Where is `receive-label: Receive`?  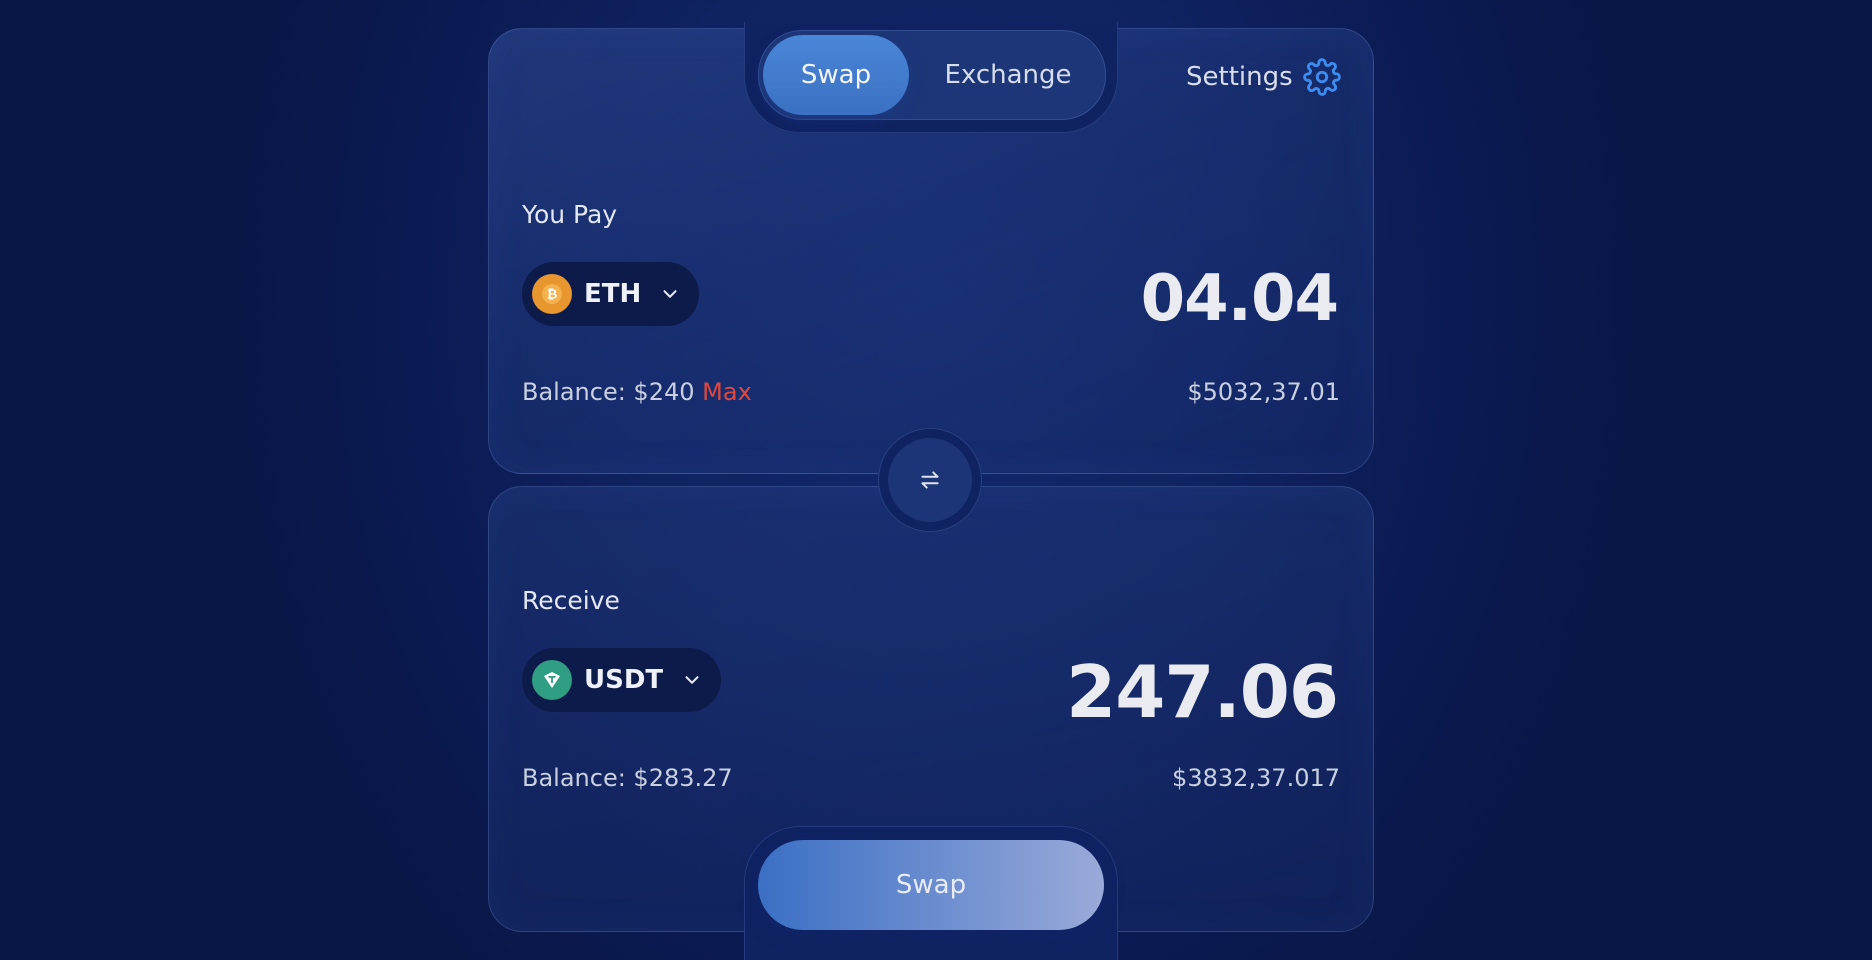 receive-label: Receive is located at coordinates (571, 600).